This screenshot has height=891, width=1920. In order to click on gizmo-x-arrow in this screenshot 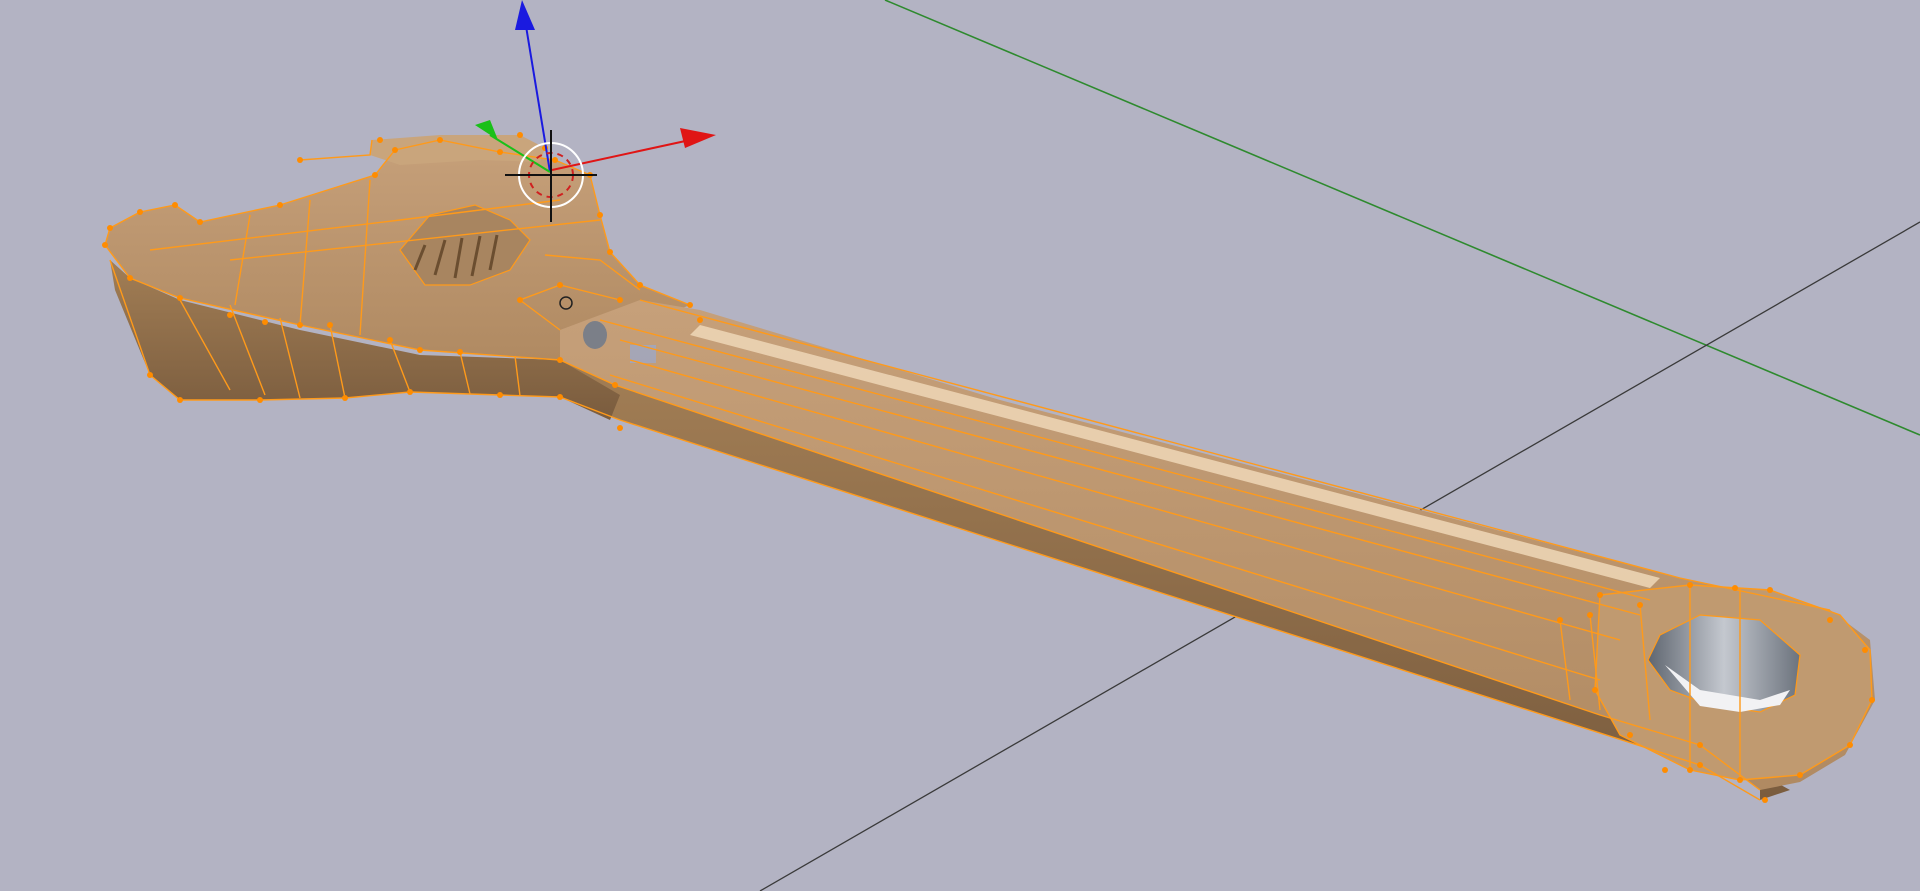, I will do `click(698, 138)`.